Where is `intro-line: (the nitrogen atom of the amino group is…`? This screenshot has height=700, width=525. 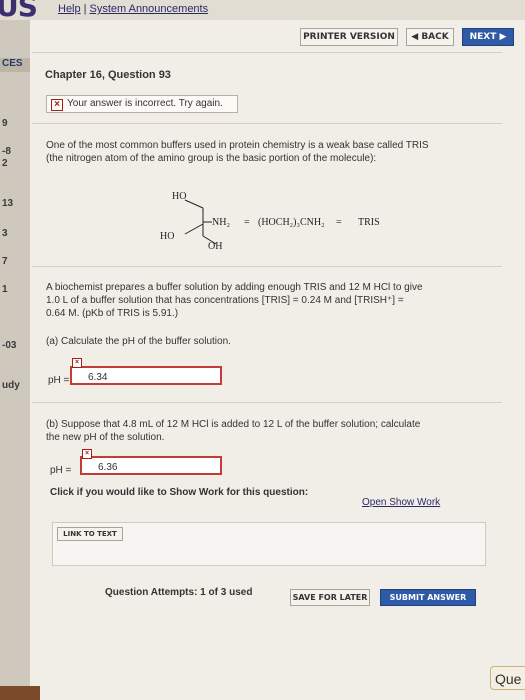 intro-line: (the nitrogen atom of the amino group is… is located at coordinates (211, 158).